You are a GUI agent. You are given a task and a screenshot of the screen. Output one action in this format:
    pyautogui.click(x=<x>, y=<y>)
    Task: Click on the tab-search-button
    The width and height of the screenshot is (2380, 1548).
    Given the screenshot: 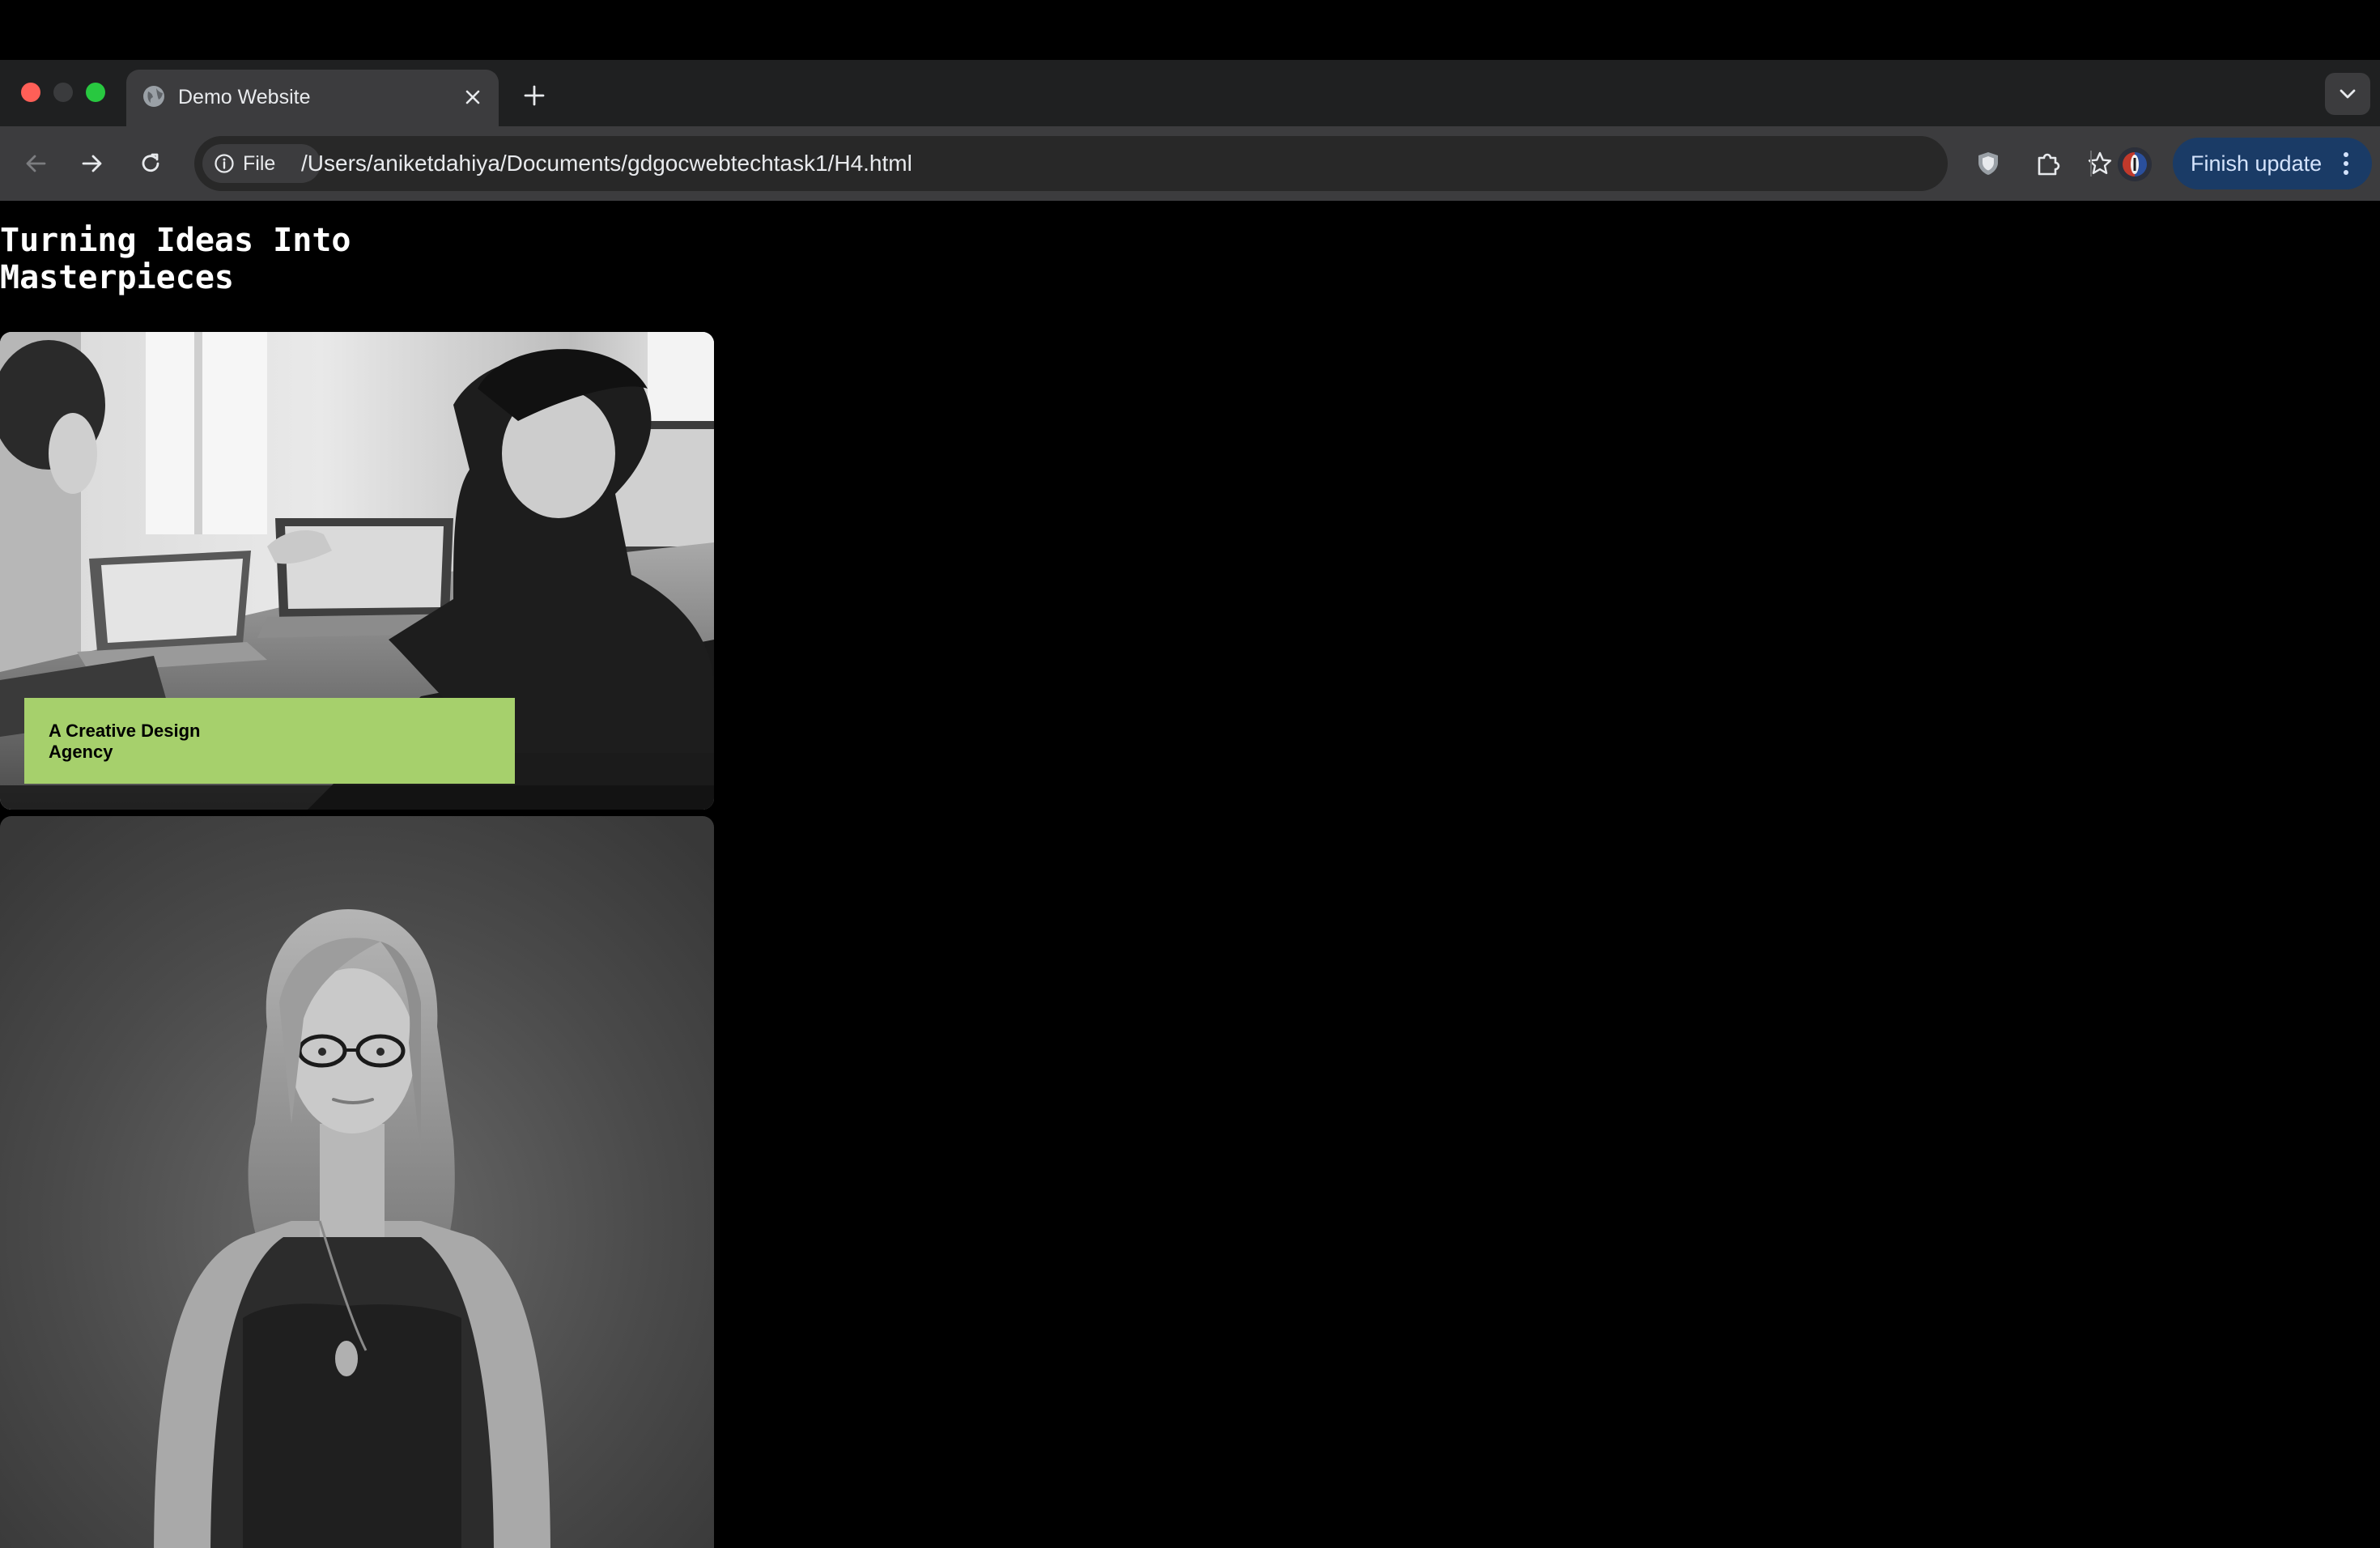 What is the action you would take?
    pyautogui.click(x=2347, y=94)
    